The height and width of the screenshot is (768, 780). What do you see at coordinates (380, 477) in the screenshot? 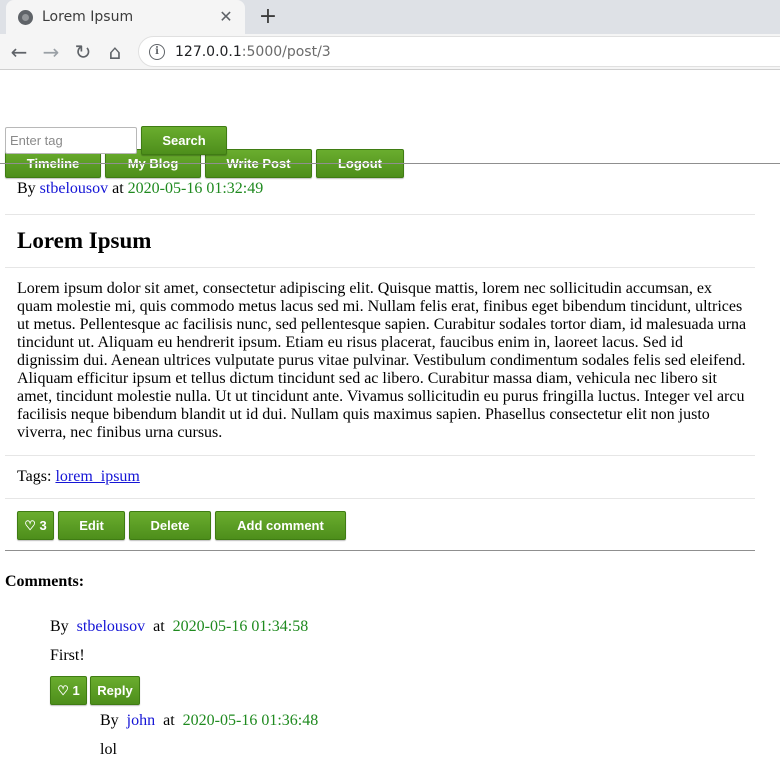
I see `post-tags: Tags: lorem_ipsum` at bounding box center [380, 477].